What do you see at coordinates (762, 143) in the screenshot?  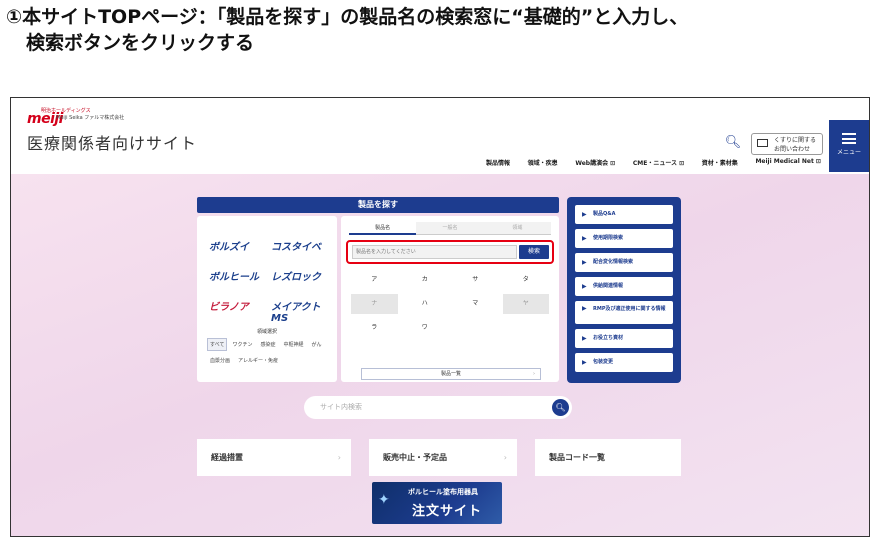 I see `mail-icon` at bounding box center [762, 143].